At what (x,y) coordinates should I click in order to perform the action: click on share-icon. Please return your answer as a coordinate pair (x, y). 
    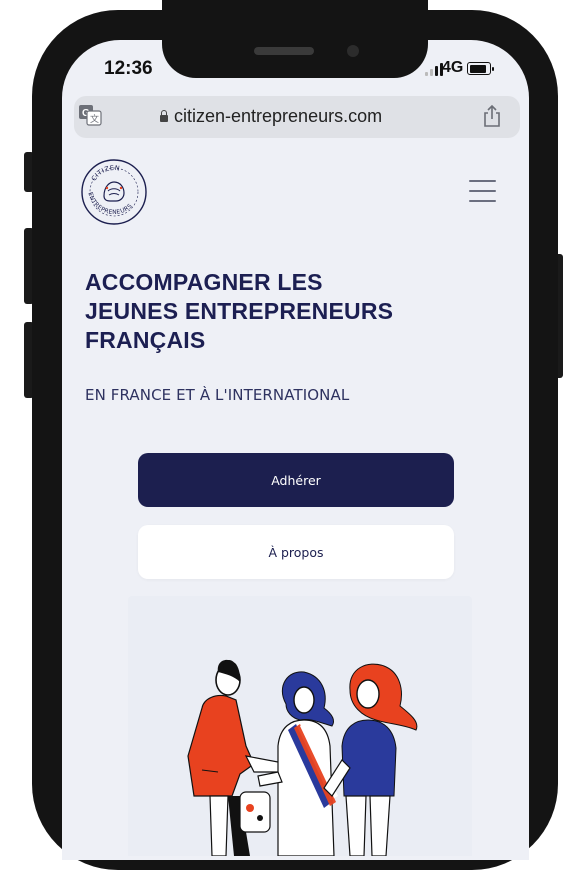
    Looking at the image, I should click on (492, 116).